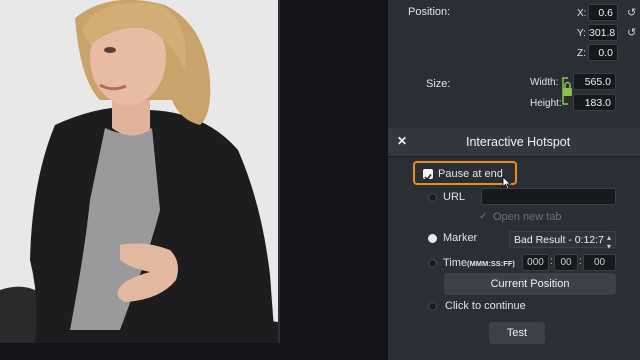 The width and height of the screenshot is (640, 360). I want to click on time-radio, so click(432, 263).